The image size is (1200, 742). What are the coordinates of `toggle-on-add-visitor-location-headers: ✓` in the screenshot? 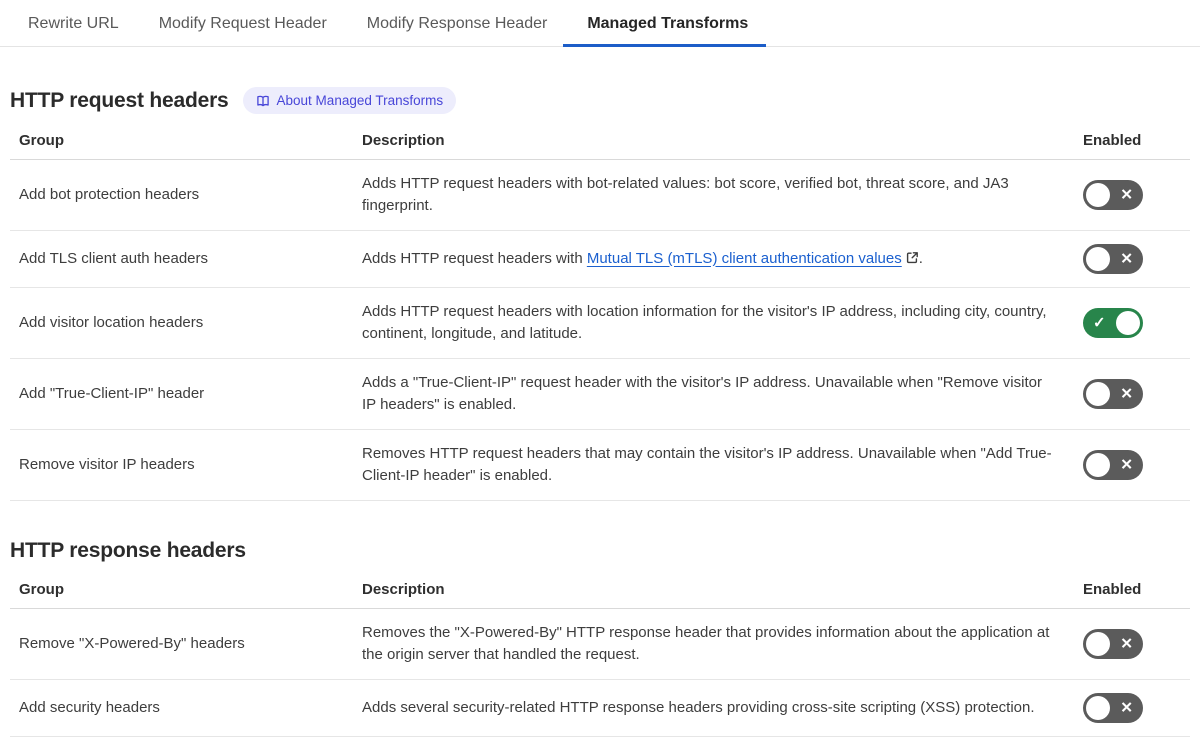 It's located at (1113, 323).